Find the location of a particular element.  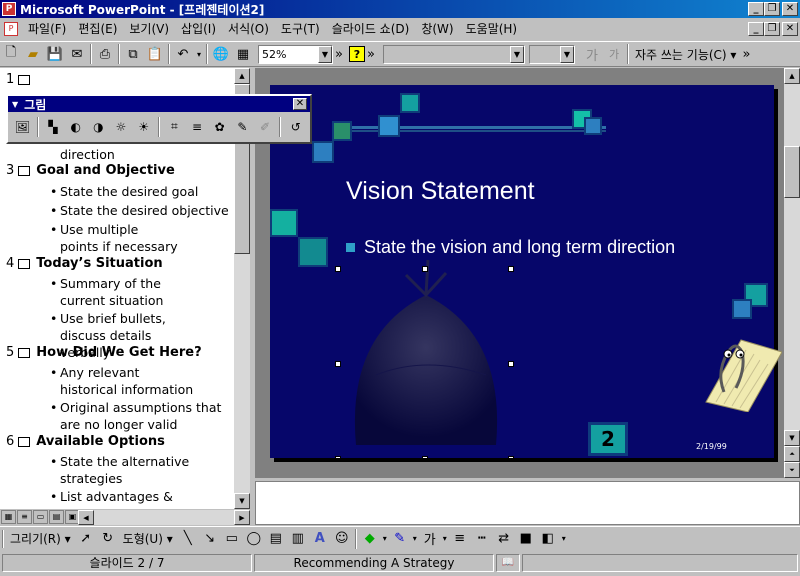

line-color-icon: ✎ is located at coordinates (400, 539).